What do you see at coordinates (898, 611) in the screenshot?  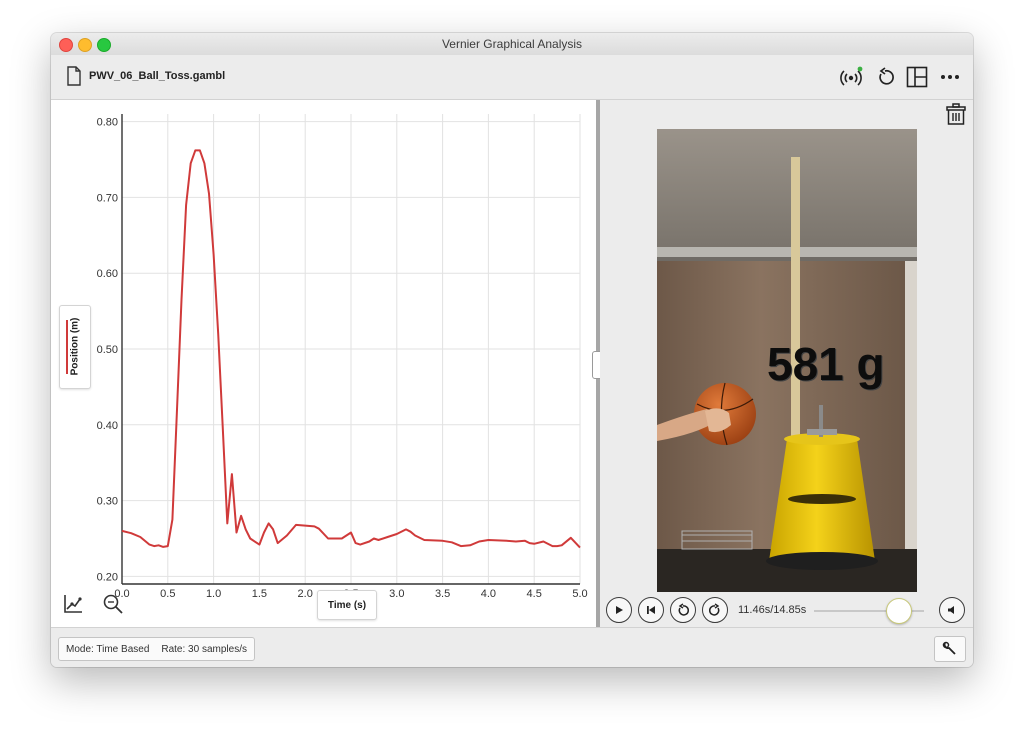 I see `video-scrubber-knob` at bounding box center [898, 611].